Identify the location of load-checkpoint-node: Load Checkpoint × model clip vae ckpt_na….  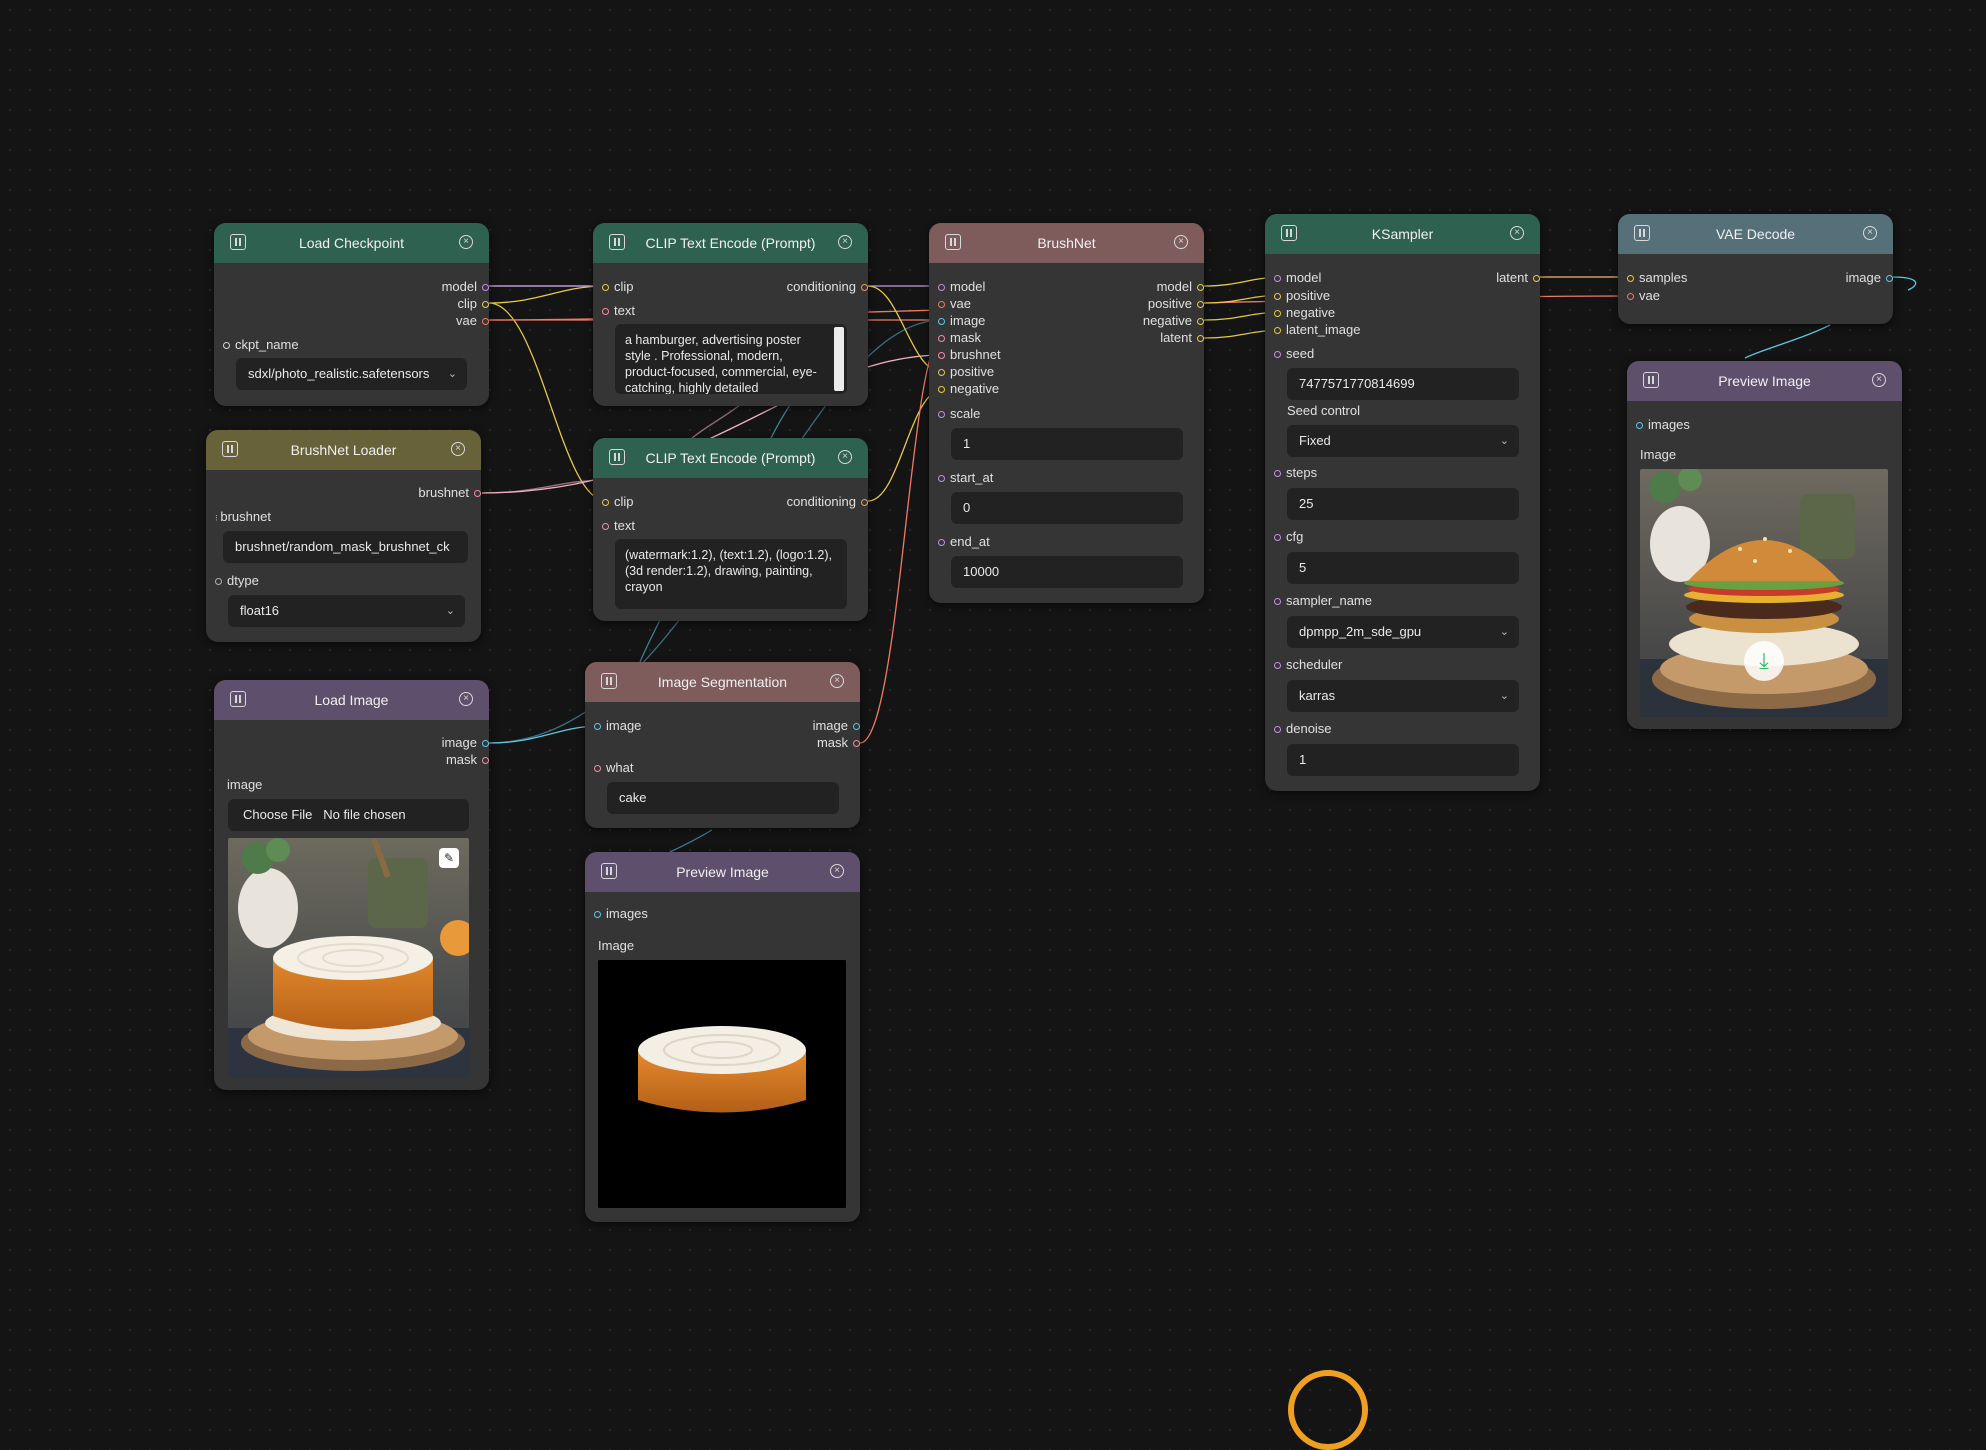
(351, 314).